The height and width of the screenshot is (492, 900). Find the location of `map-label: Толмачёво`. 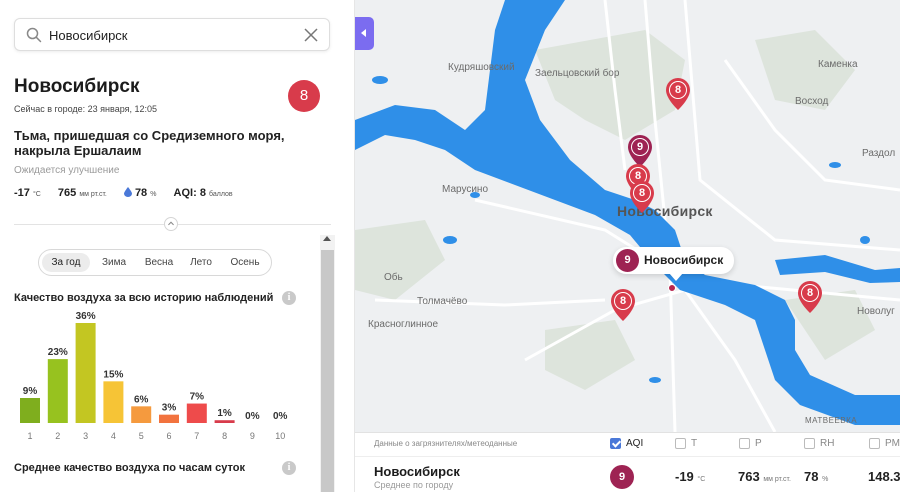

map-label: Толмачёво is located at coordinates (442, 301).